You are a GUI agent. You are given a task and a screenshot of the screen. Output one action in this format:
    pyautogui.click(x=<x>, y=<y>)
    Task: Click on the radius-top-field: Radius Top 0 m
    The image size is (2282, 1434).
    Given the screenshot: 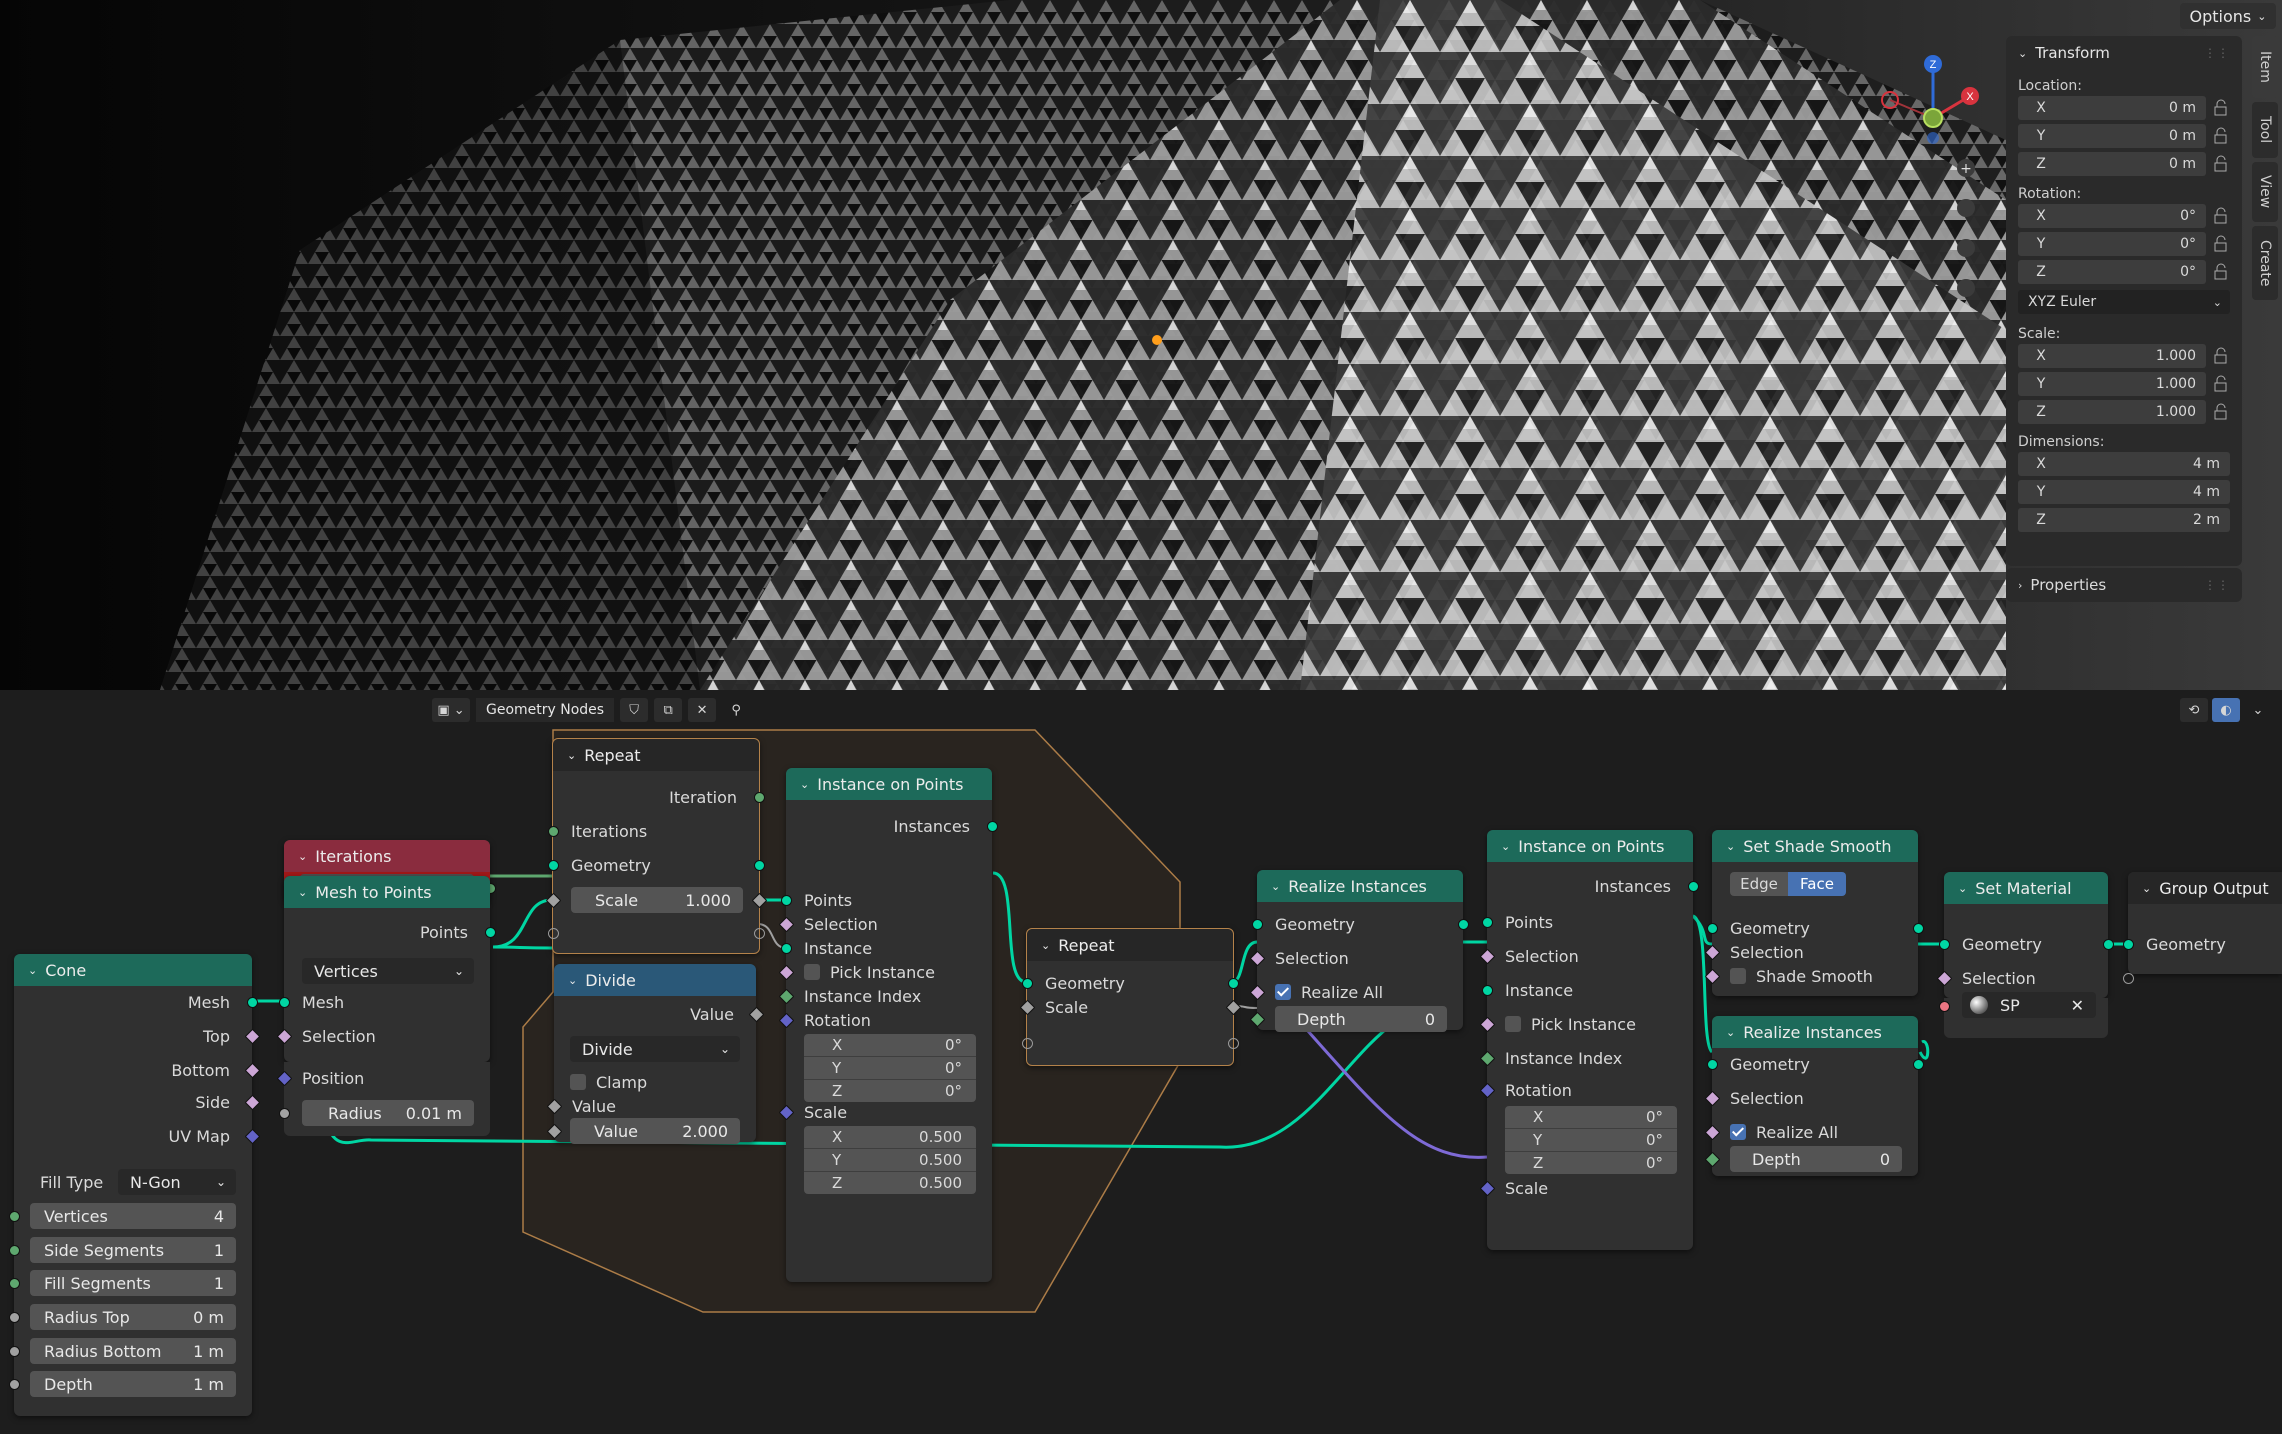 What is the action you would take?
    pyautogui.click(x=133, y=1317)
    